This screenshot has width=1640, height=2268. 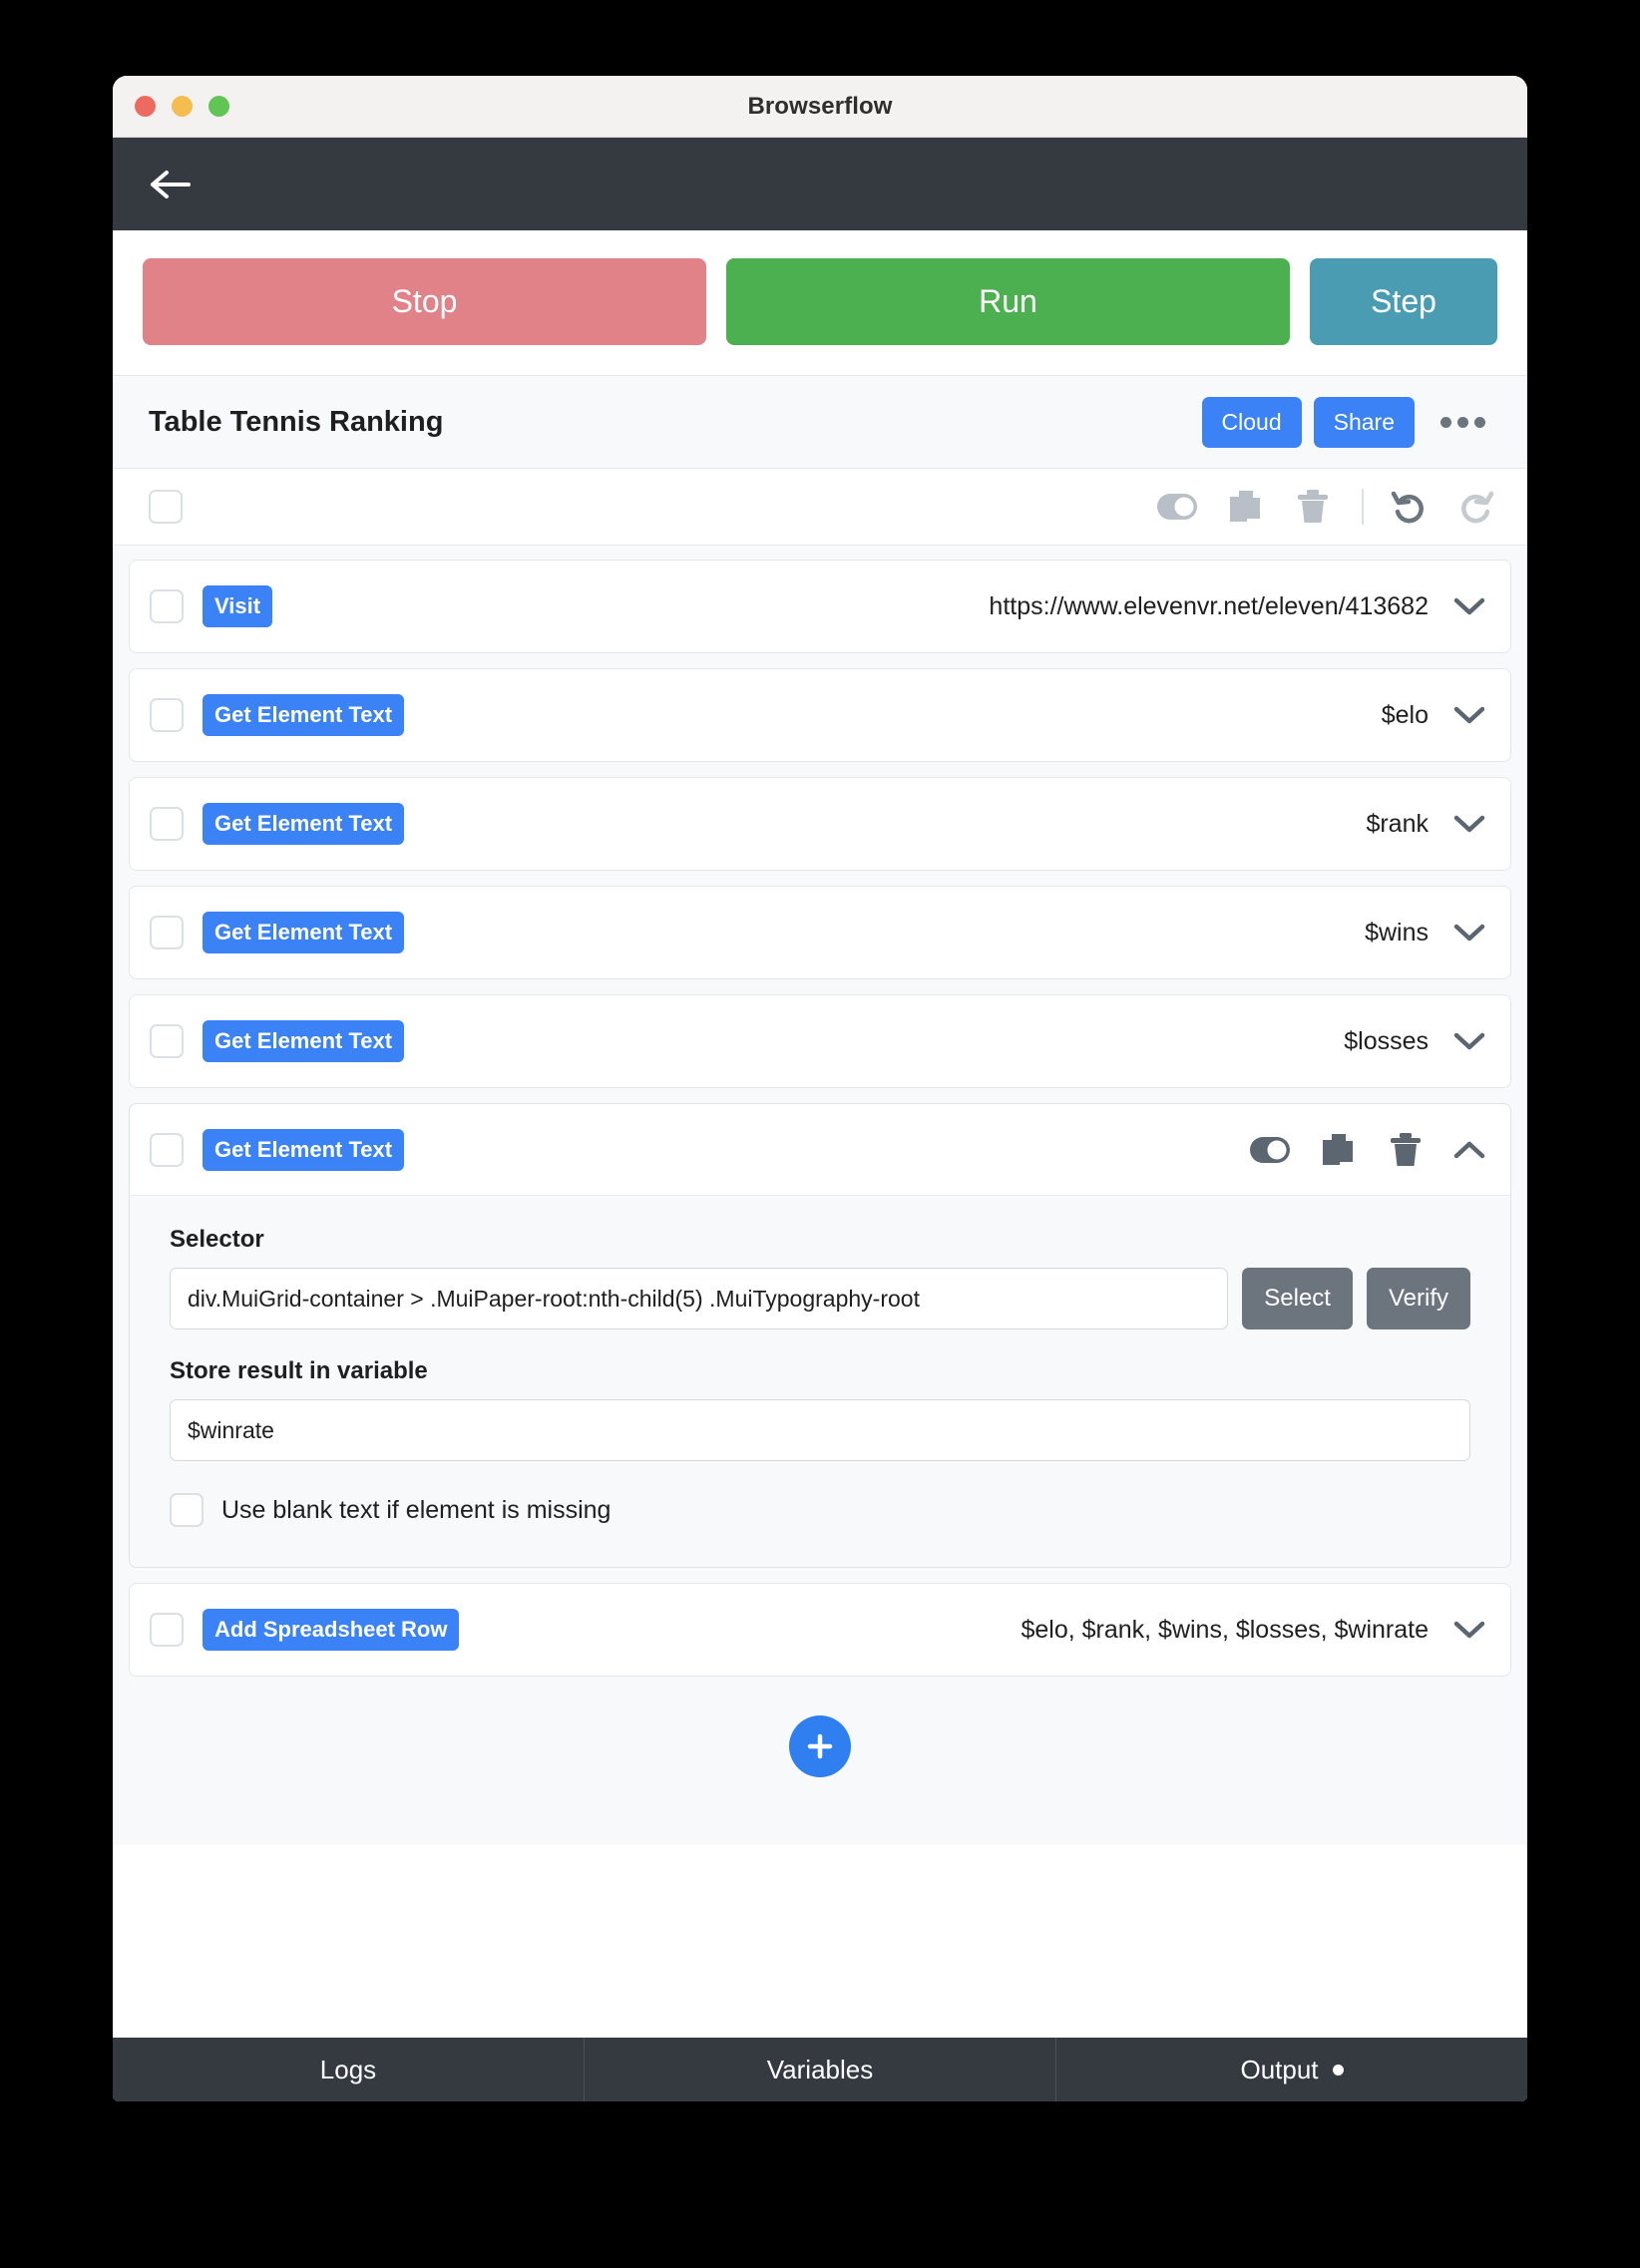 I want to click on step-delete-button, so click(x=1406, y=1150).